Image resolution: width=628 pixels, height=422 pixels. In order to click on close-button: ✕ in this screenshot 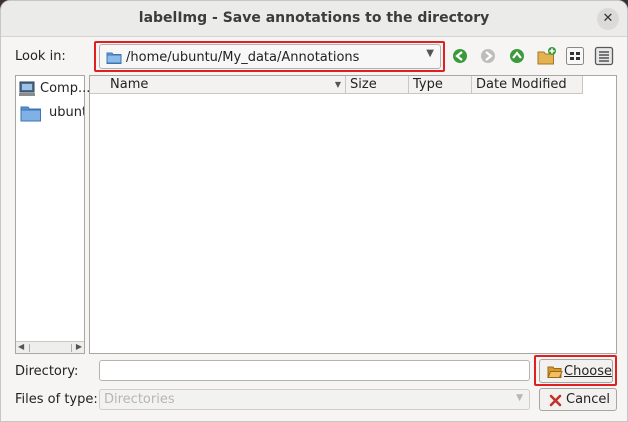, I will do `click(608, 19)`.